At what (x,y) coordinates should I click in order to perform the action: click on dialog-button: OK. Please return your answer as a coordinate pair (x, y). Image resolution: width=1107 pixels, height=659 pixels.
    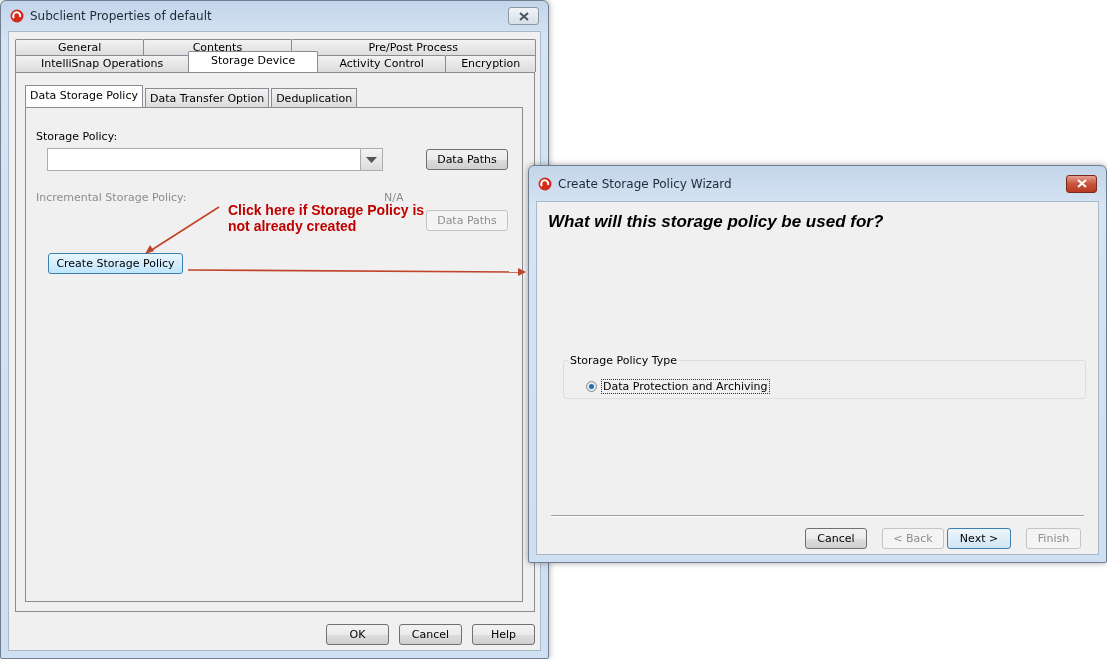
    Looking at the image, I should click on (357, 634).